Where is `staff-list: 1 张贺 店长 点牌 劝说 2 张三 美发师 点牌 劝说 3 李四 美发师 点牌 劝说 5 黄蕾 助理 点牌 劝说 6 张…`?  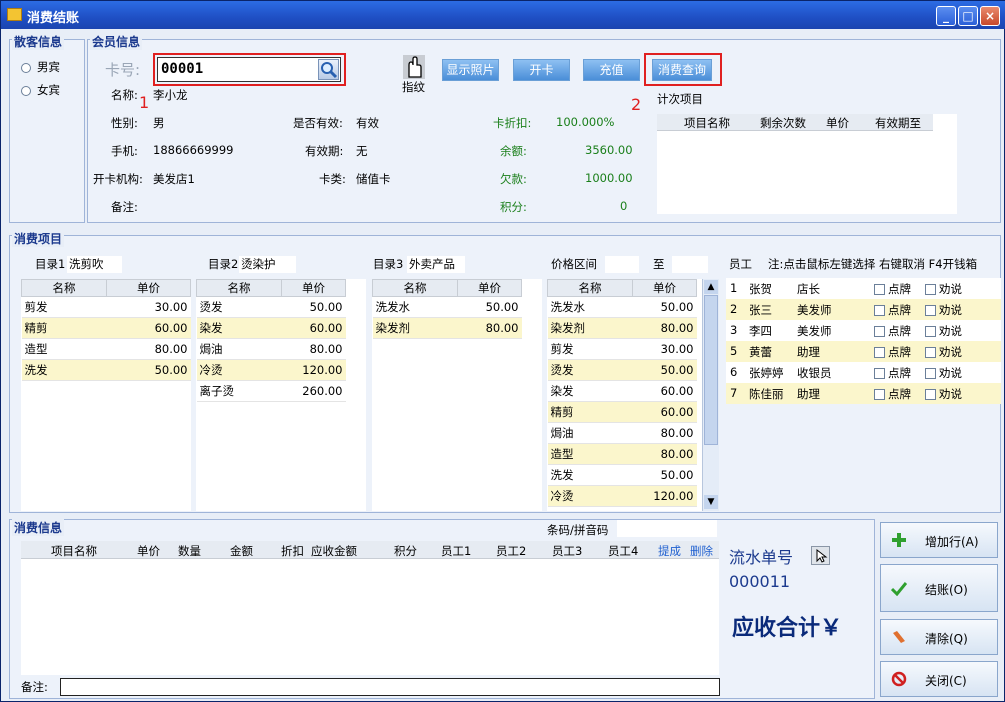 staff-list: 1 张贺 店长 点牌 劝说 2 张三 美发师 点牌 劝说 3 李四 美发师 点牌 劝说 5 黄蕾 助理 点牌 劝说 6 张… is located at coordinates (863, 394).